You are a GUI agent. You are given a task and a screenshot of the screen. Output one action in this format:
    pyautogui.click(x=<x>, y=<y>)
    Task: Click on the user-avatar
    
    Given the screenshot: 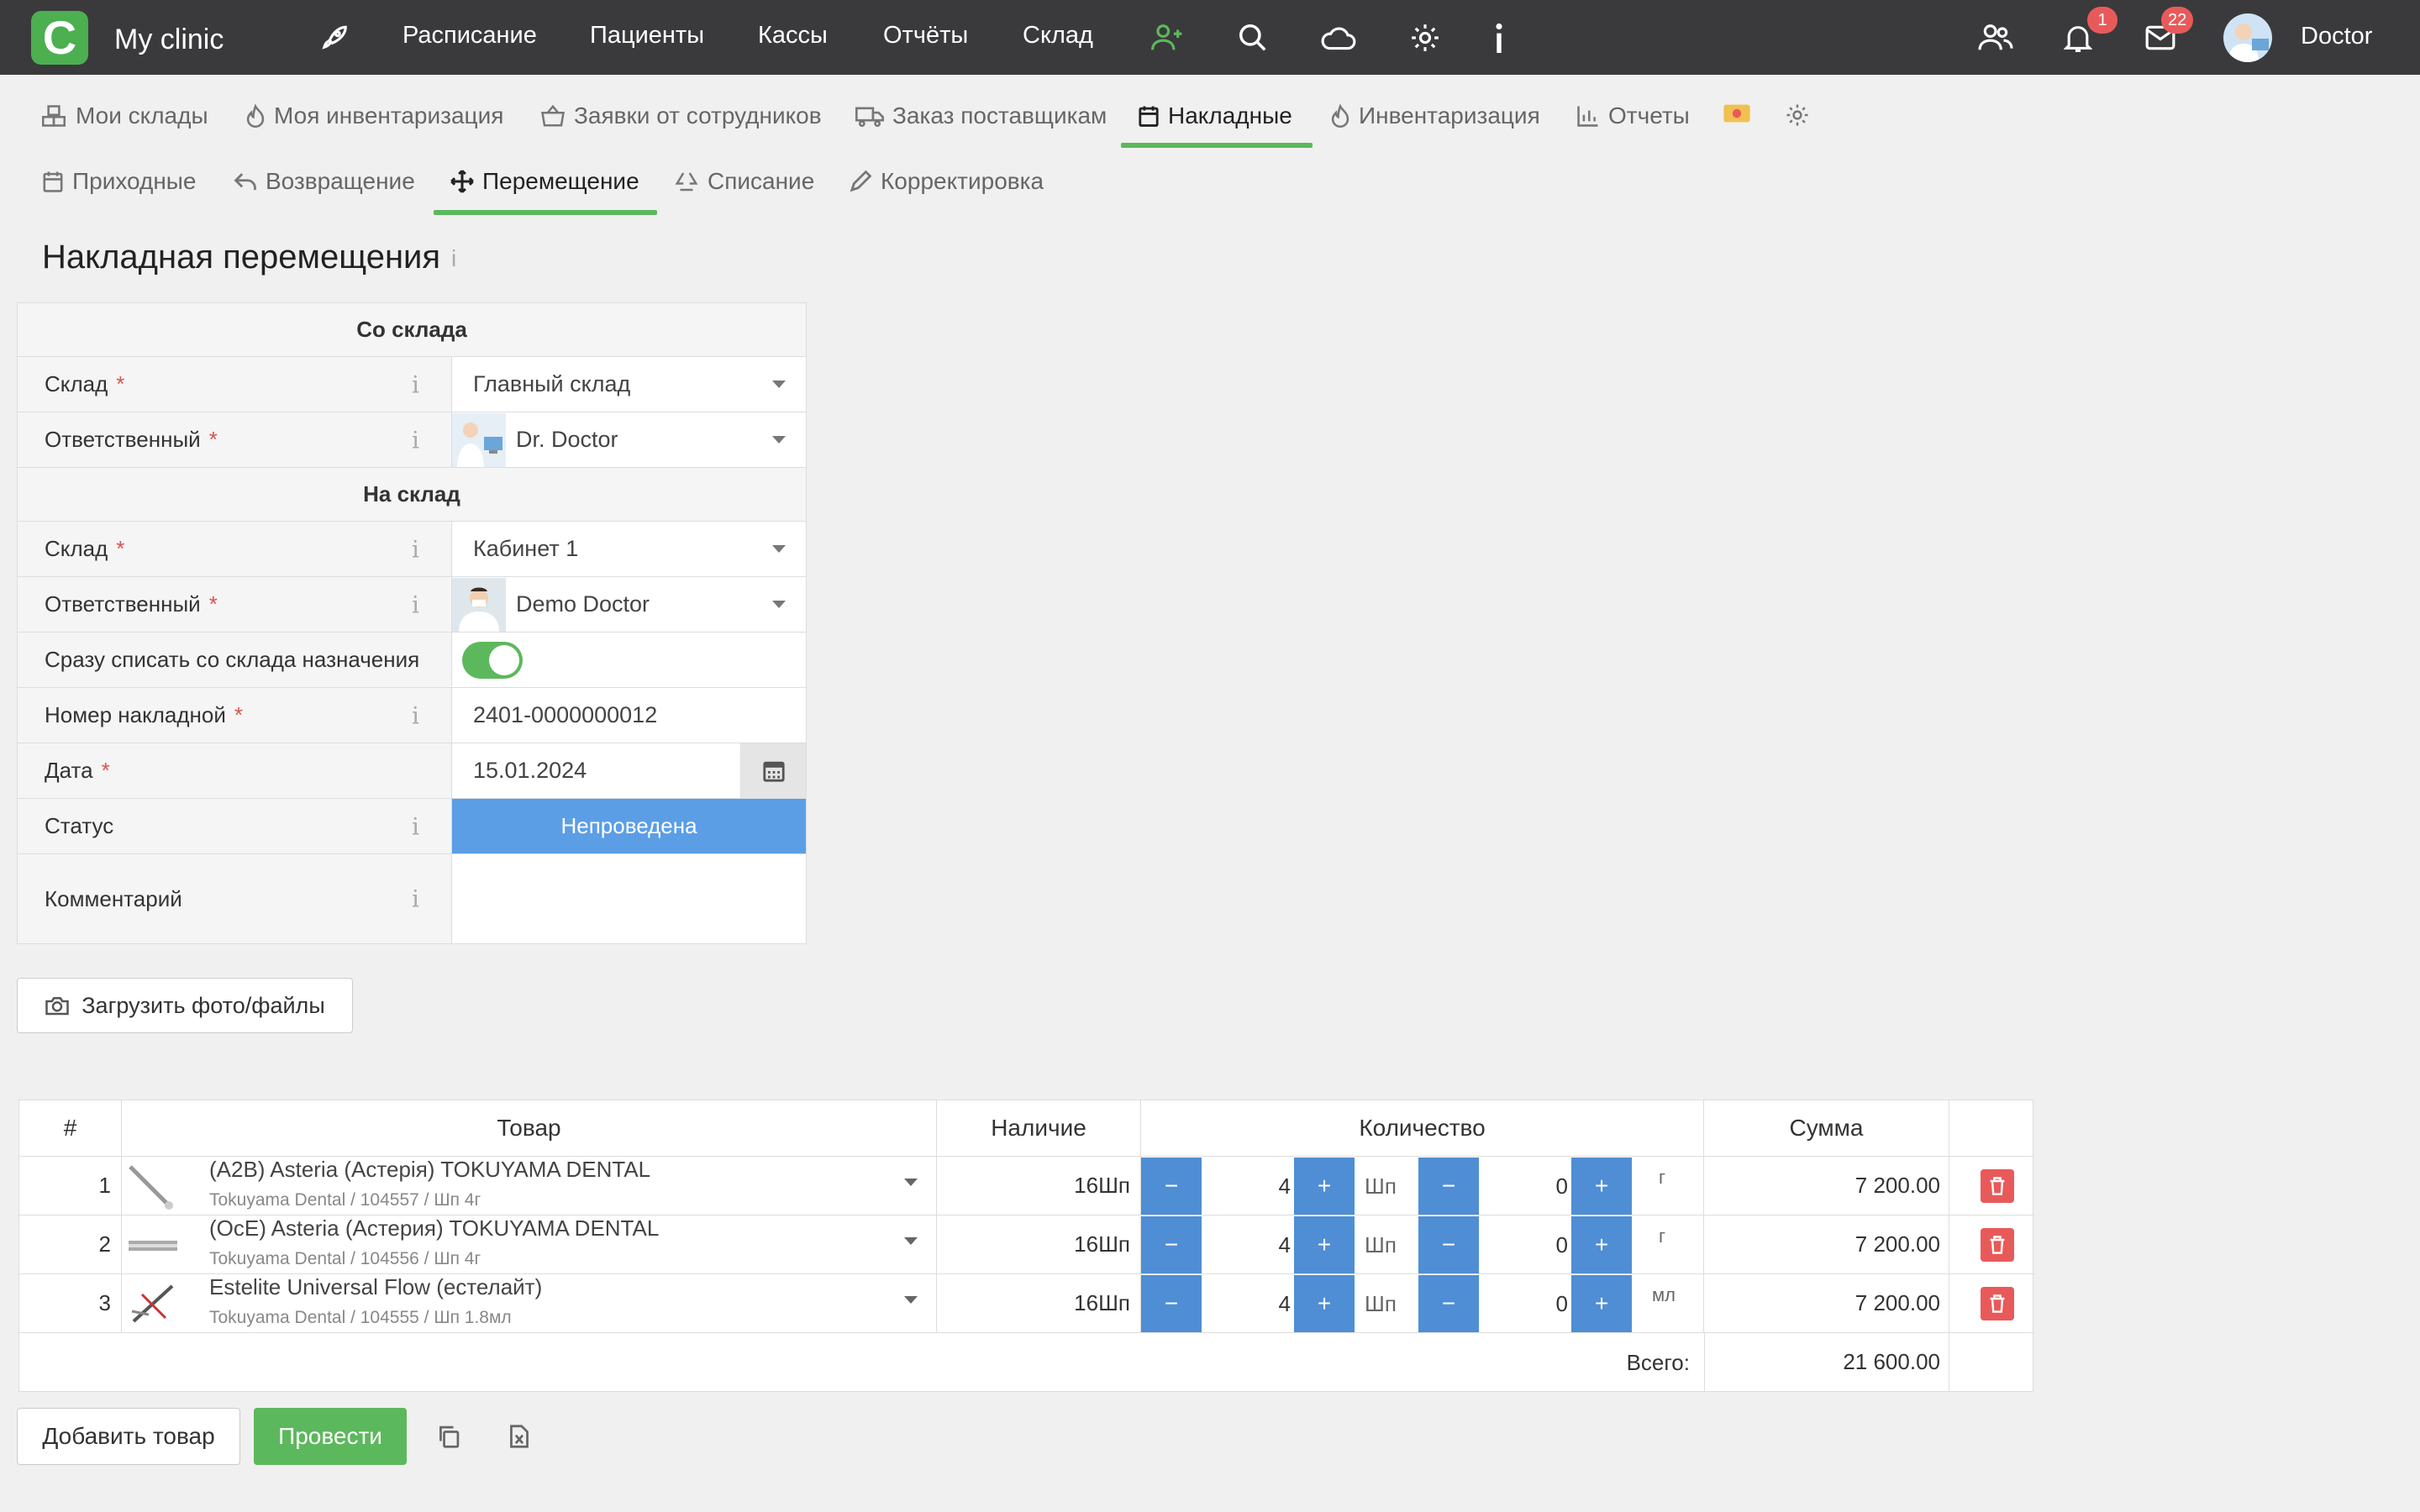 What is the action you would take?
    pyautogui.click(x=2247, y=37)
    